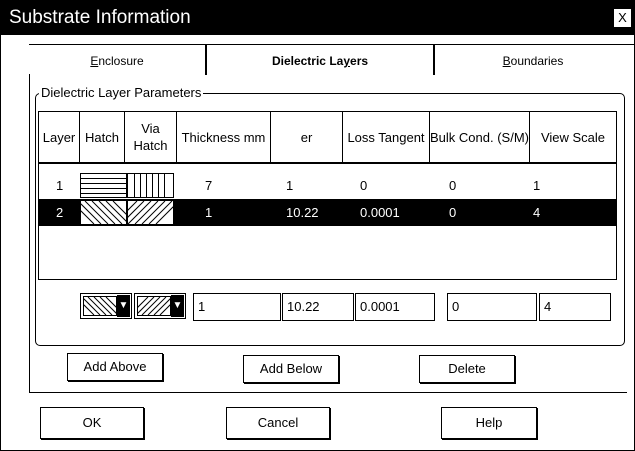 The width and height of the screenshot is (635, 451). Describe the element at coordinates (359, 61) in the screenshot. I see `tab-dielectric-label-post: ers` at that location.